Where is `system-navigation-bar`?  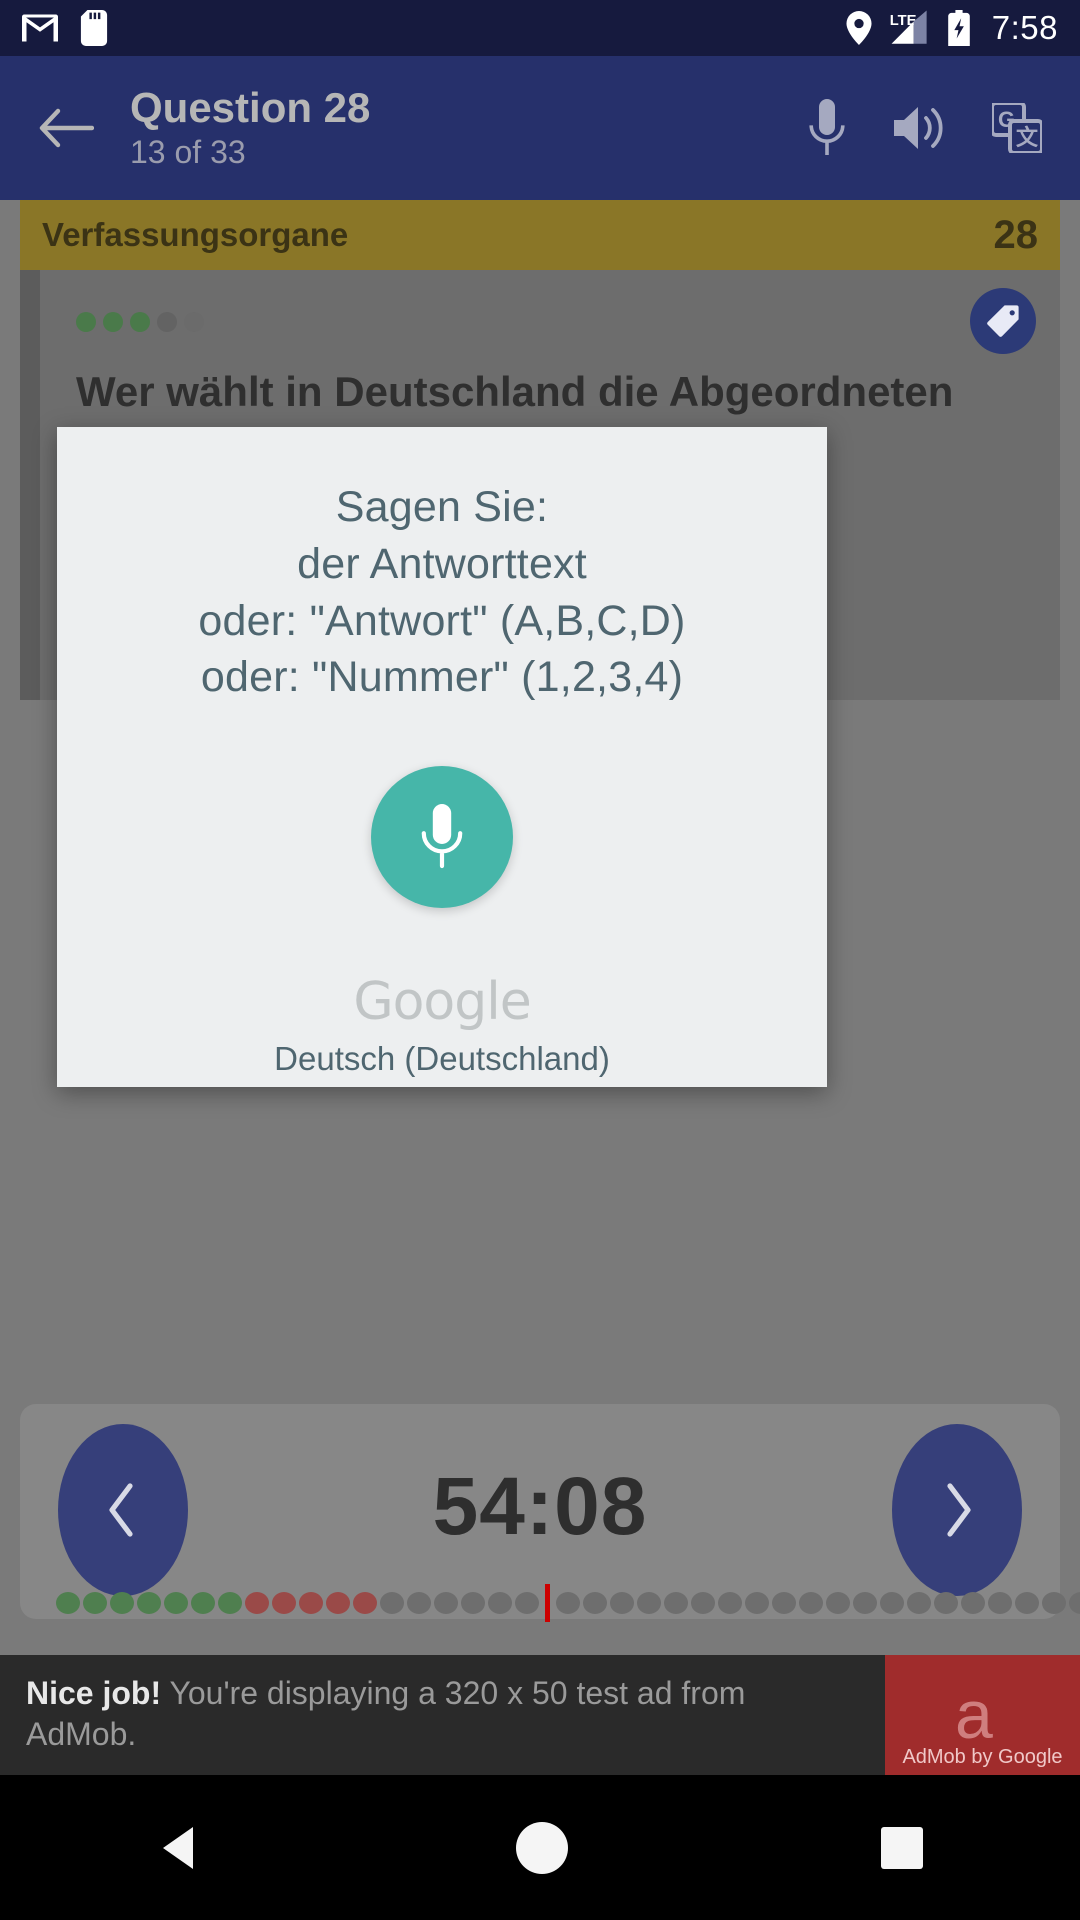
system-navigation-bar is located at coordinates (540, 1847).